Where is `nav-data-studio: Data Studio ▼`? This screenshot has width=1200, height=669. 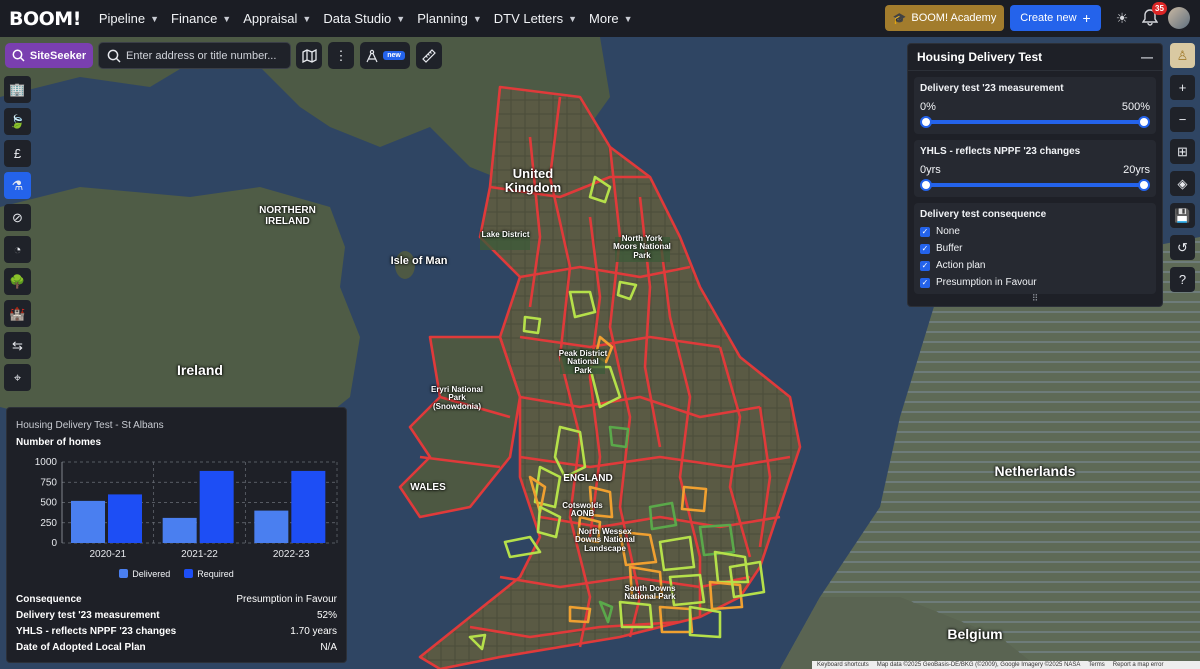 nav-data-studio: Data Studio ▼ is located at coordinates (364, 18).